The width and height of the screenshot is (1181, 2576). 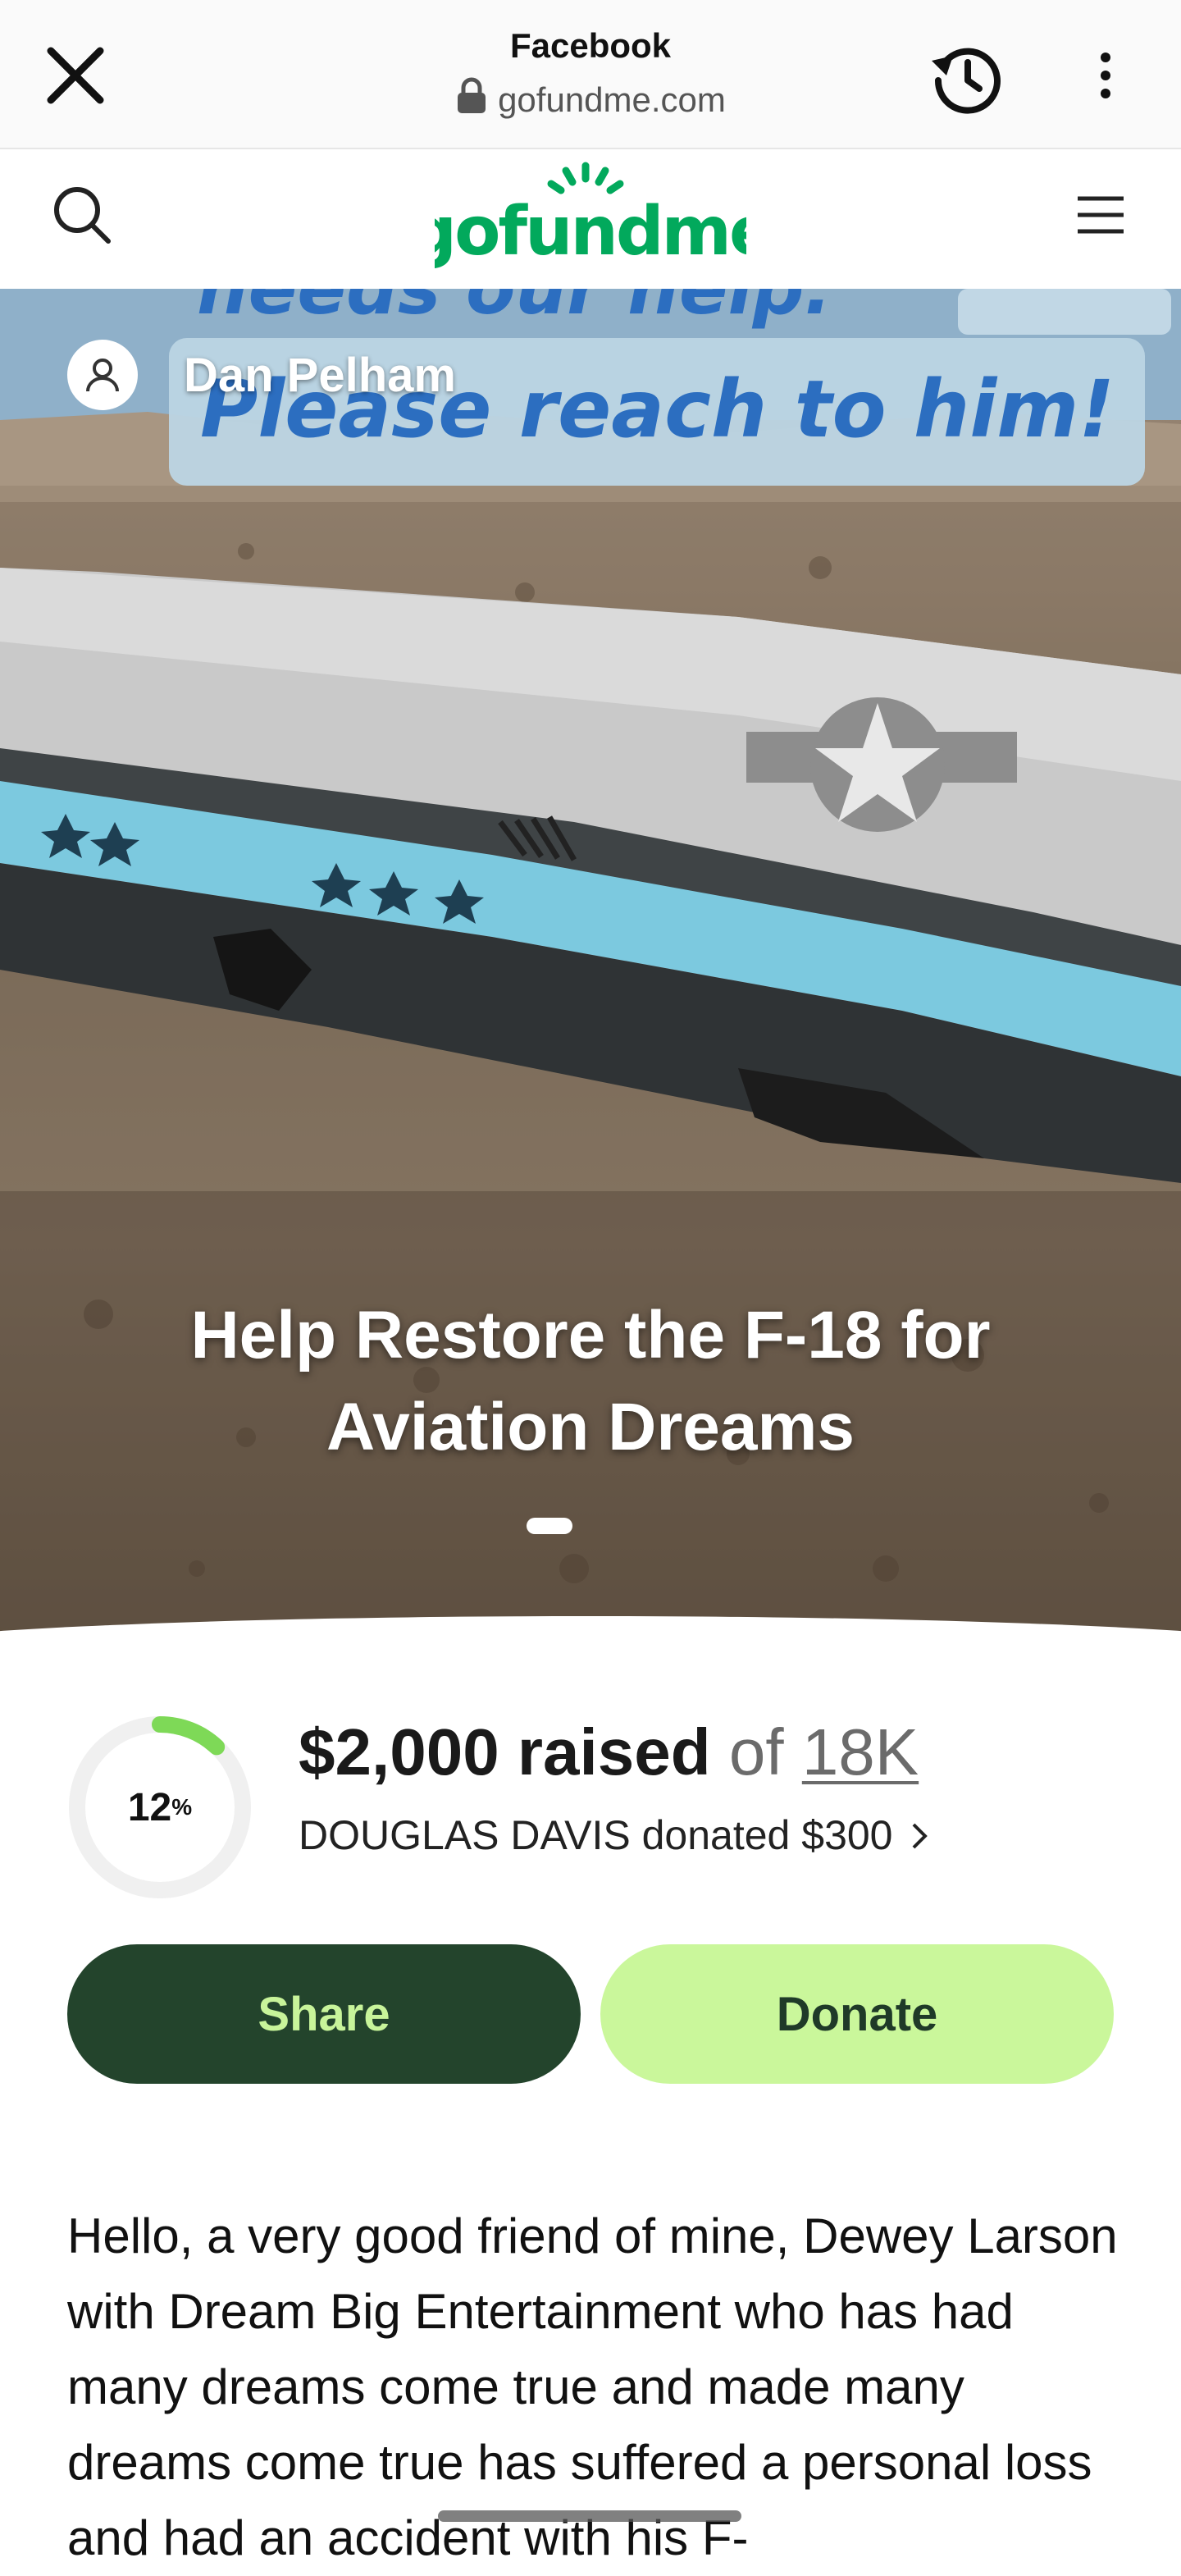 What do you see at coordinates (471, 100) in the screenshot?
I see `lock-icon` at bounding box center [471, 100].